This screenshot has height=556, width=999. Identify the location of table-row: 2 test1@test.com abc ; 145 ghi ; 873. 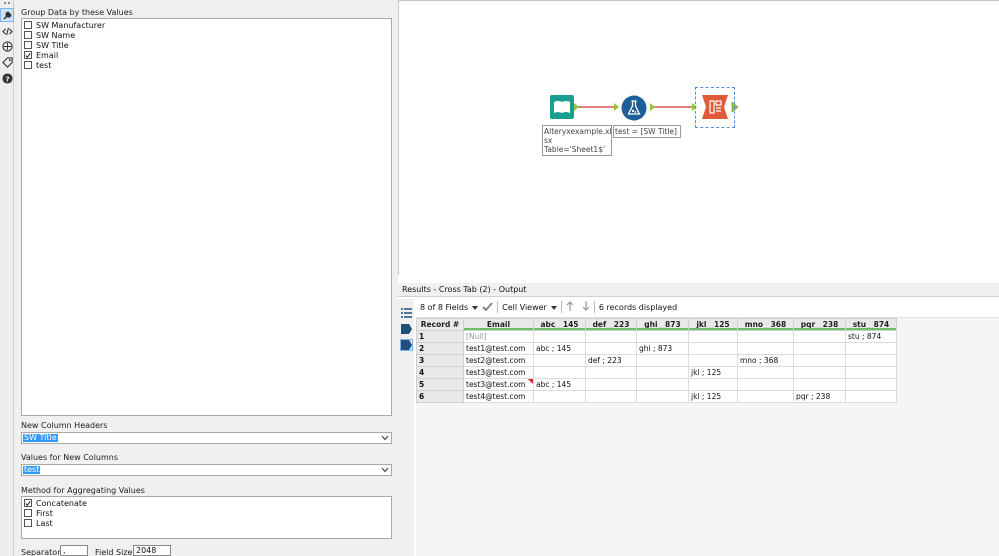
(656, 348).